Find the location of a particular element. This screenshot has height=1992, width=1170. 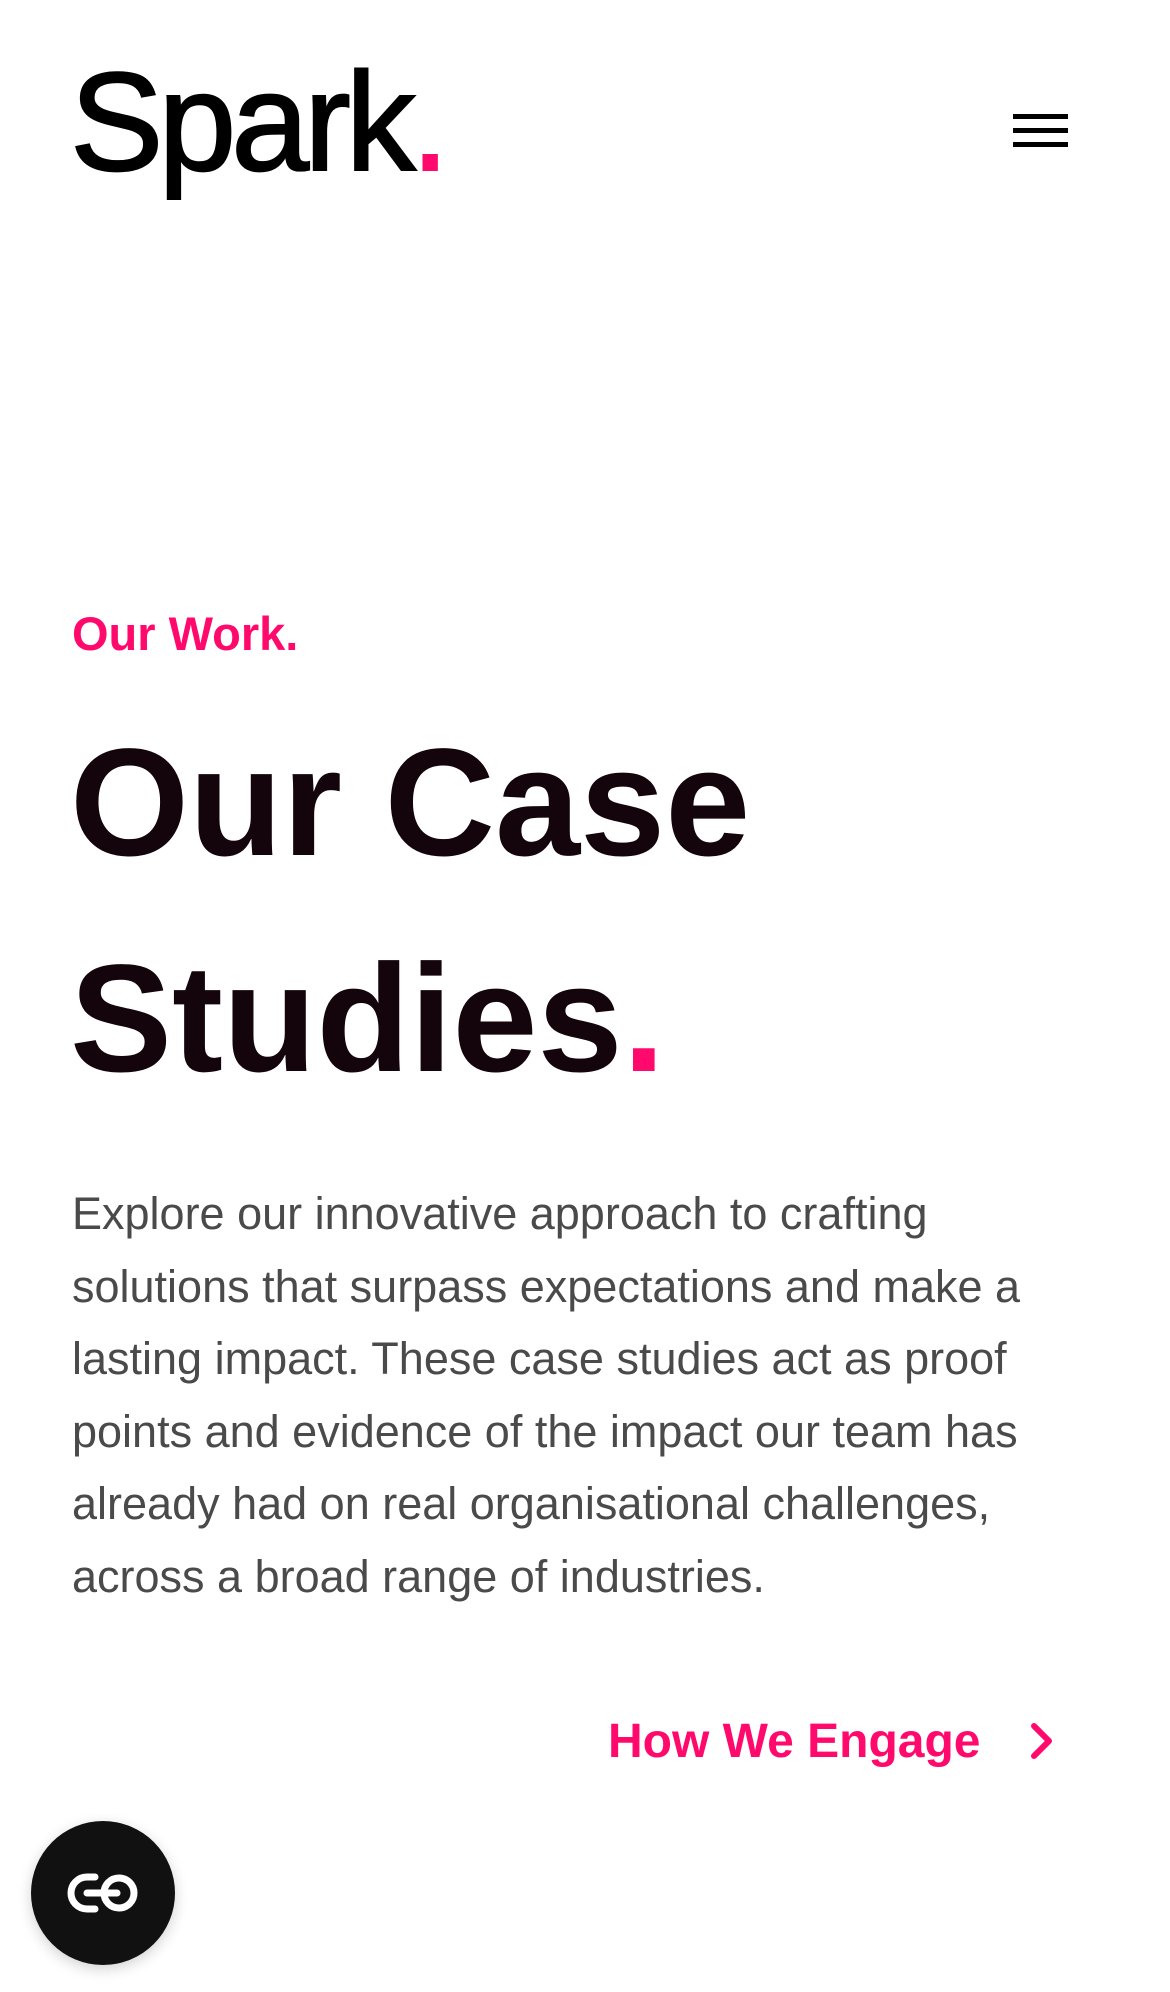

menu-bar-middle is located at coordinates (1040, 130).